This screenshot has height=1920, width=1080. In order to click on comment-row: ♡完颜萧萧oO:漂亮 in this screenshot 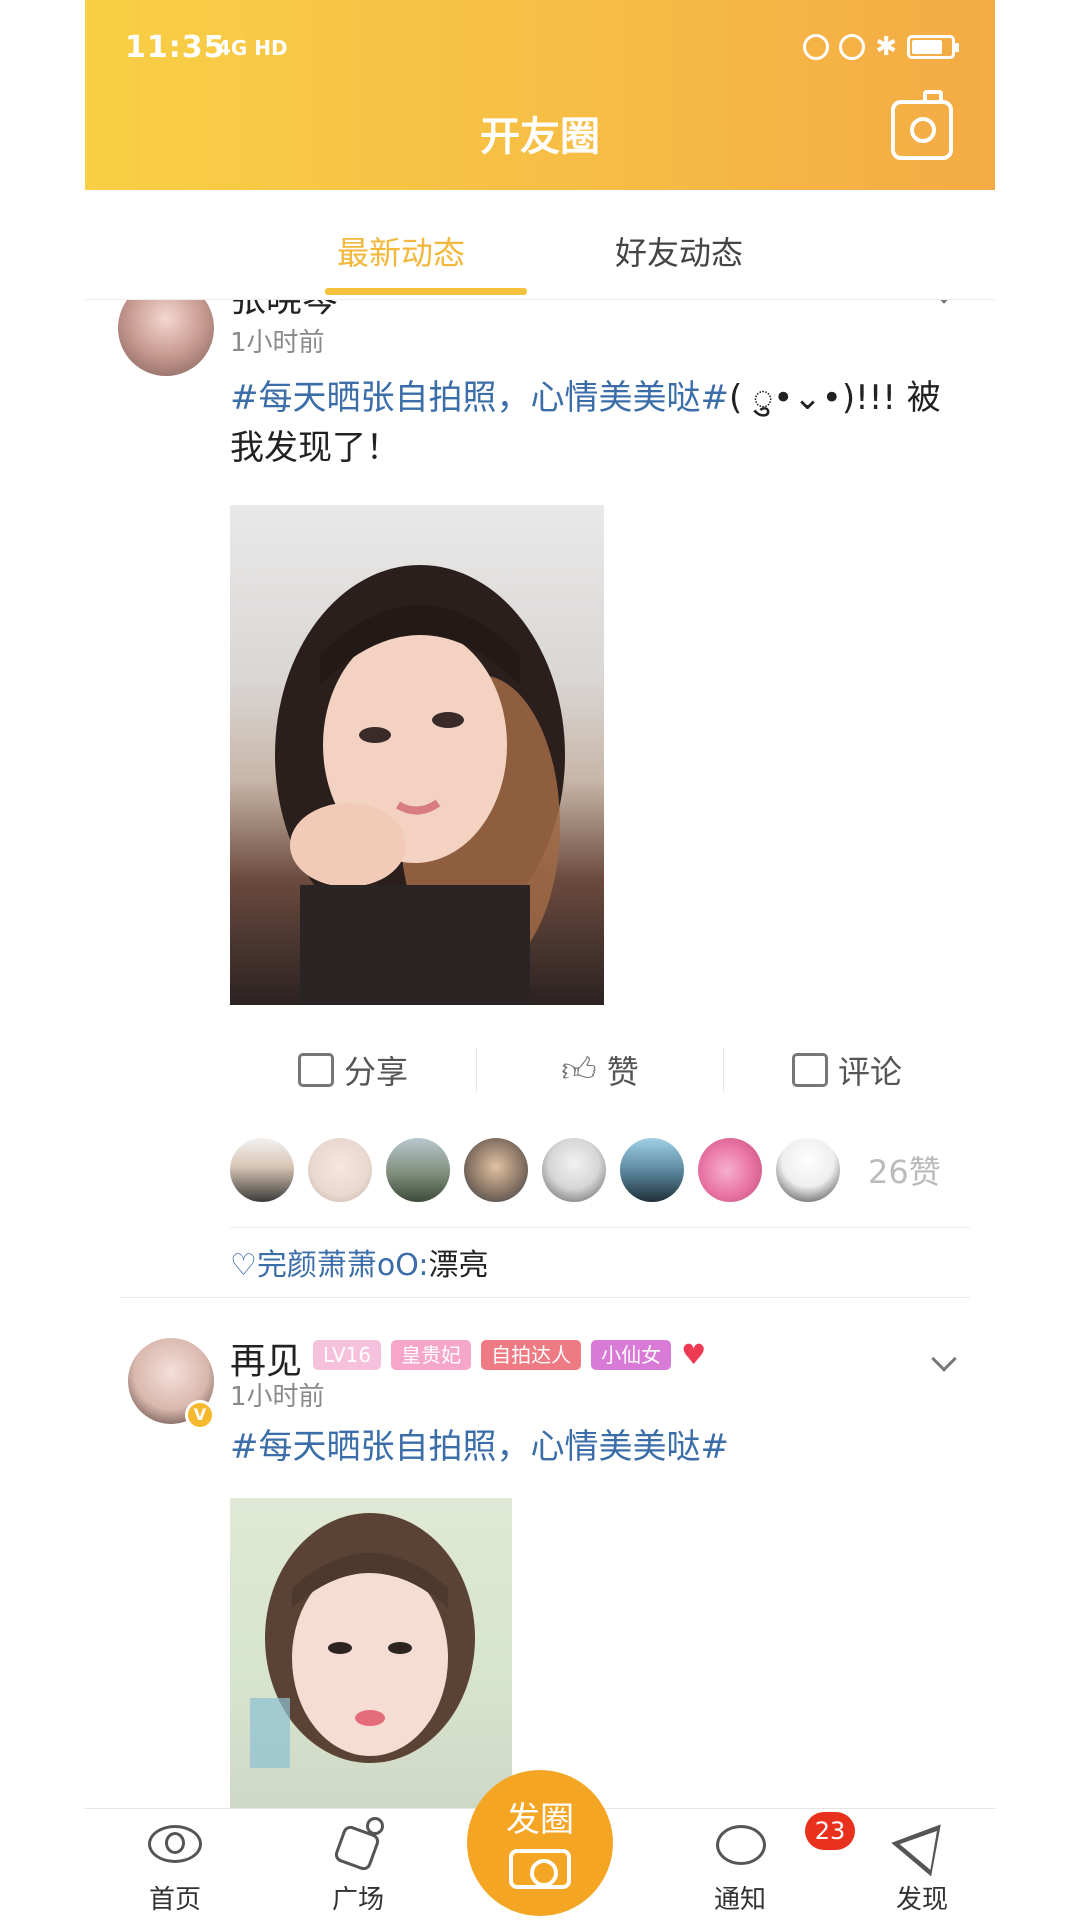, I will do `click(359, 1262)`.